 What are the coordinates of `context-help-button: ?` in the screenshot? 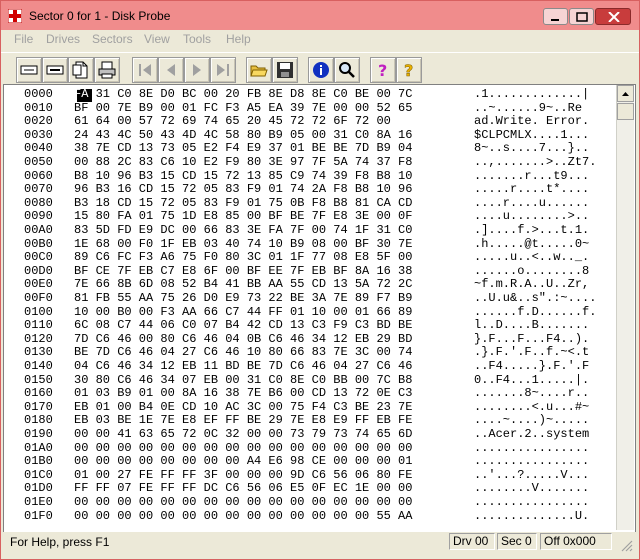 It's located at (409, 70).